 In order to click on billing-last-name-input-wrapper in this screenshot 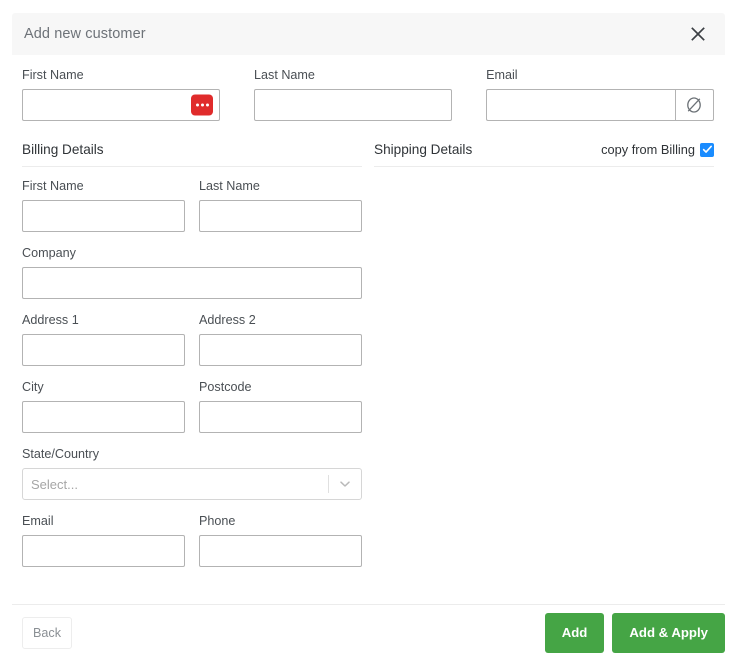, I will do `click(280, 216)`.